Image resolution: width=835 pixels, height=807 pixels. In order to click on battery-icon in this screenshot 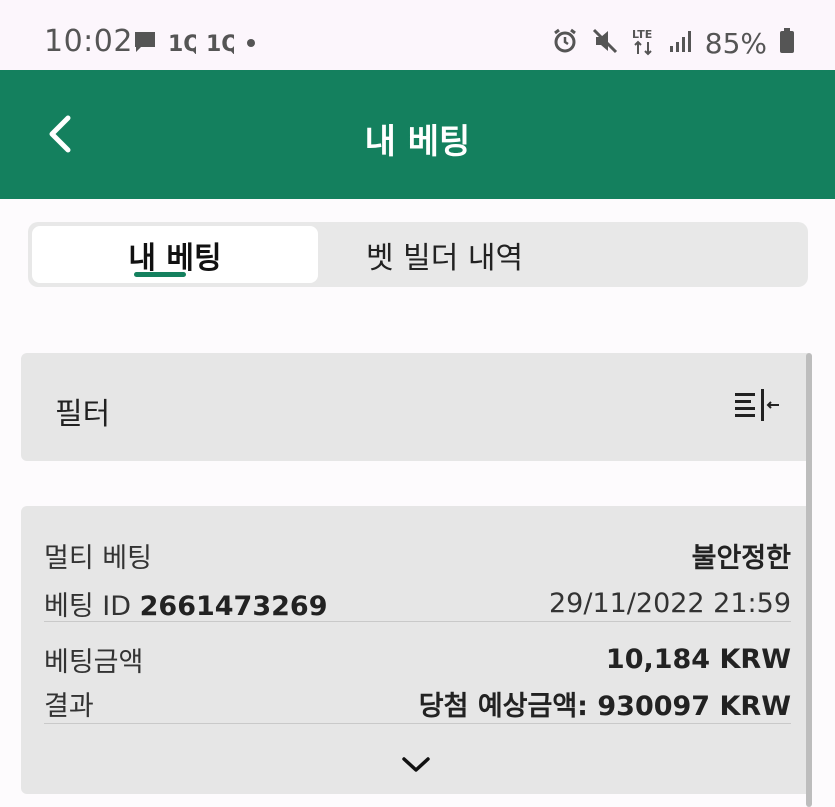, I will do `click(787, 43)`.